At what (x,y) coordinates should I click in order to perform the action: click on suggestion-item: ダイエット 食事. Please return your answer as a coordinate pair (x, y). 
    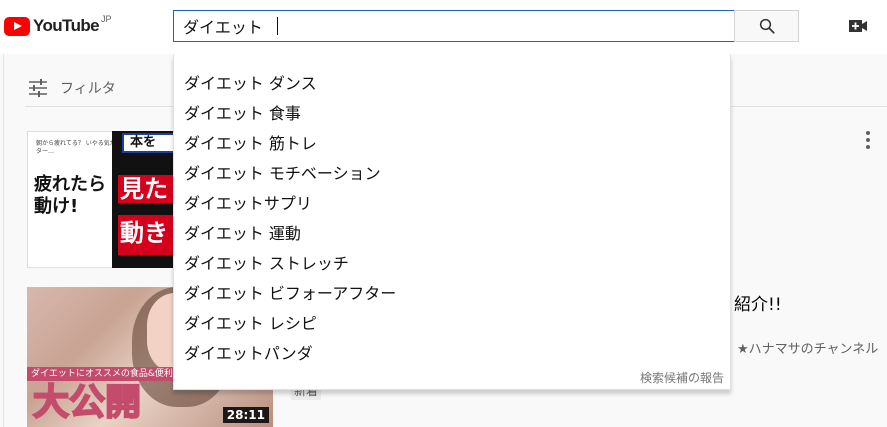
    Looking at the image, I should click on (452, 114).